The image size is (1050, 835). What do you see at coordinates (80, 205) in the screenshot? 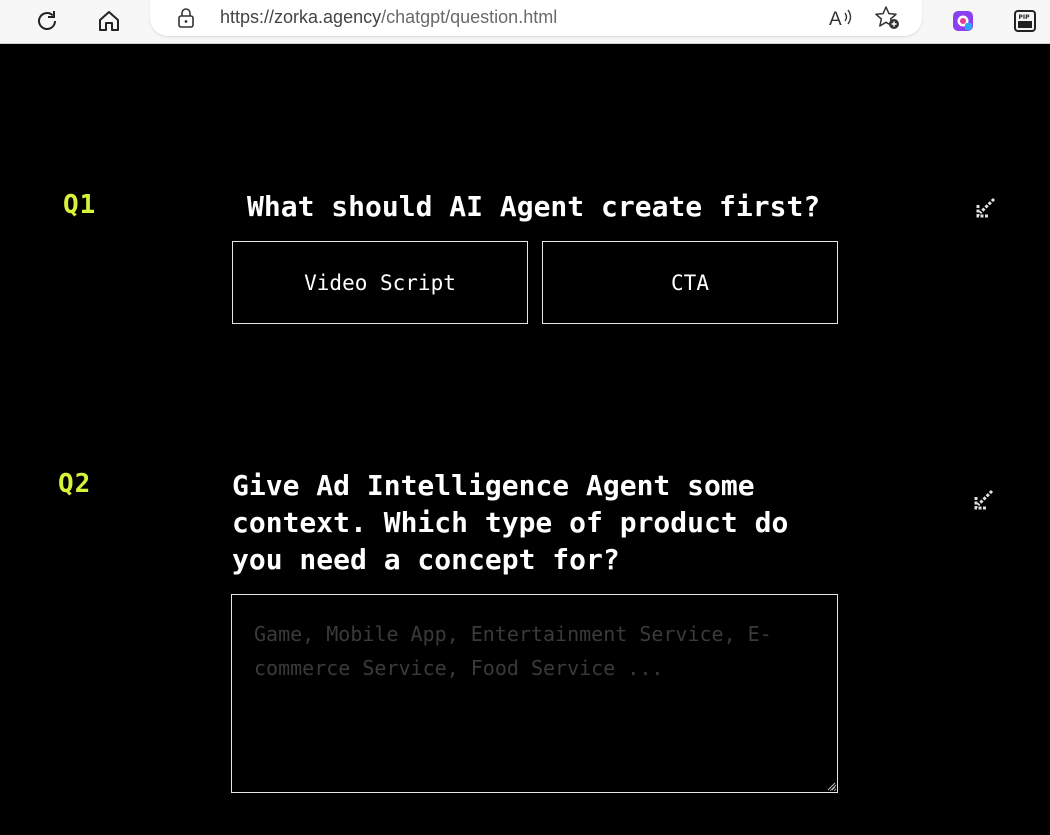
I see `question-number: Q1` at bounding box center [80, 205].